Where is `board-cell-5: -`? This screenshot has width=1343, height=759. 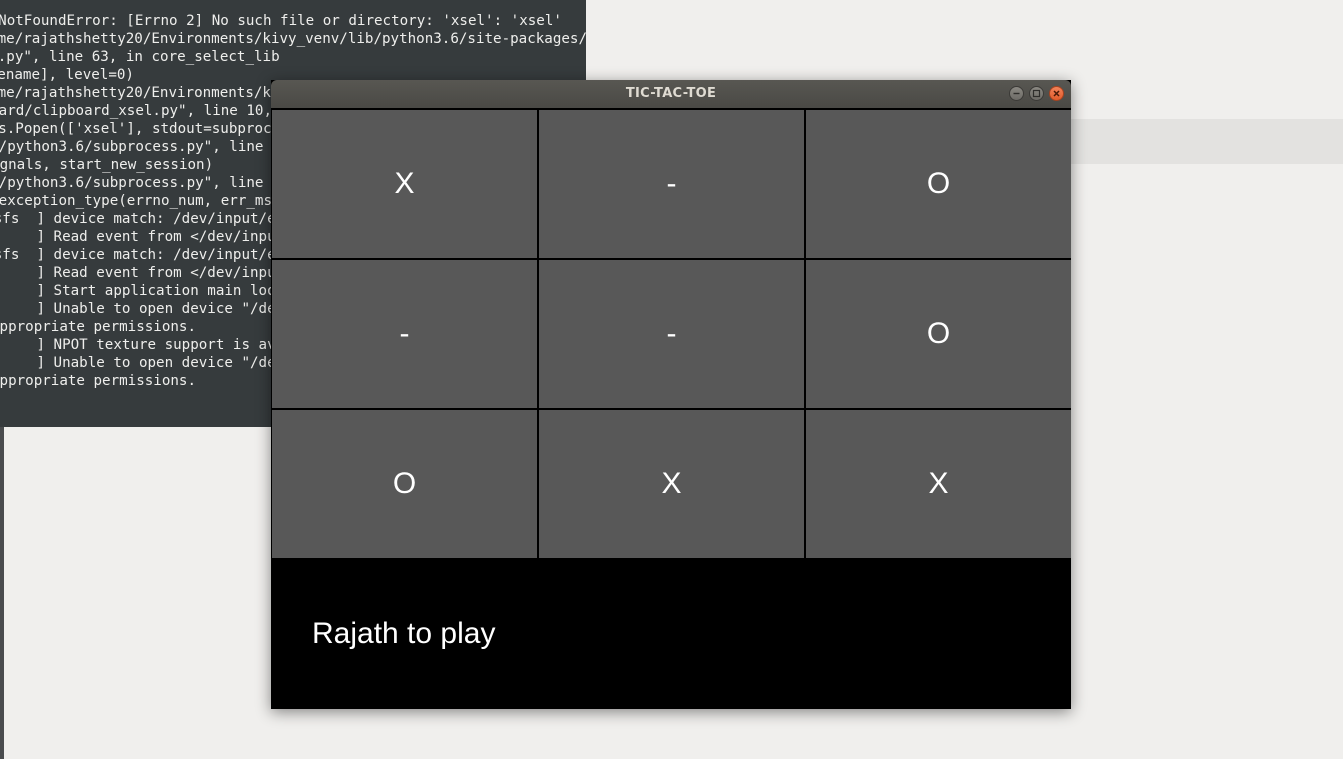 board-cell-5: - is located at coordinates (671, 334).